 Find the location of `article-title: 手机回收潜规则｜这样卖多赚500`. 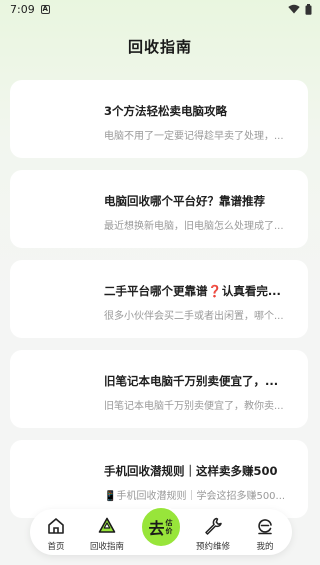

article-title: 手机回收潜规则｜这样卖多赚500 is located at coordinates (191, 471).